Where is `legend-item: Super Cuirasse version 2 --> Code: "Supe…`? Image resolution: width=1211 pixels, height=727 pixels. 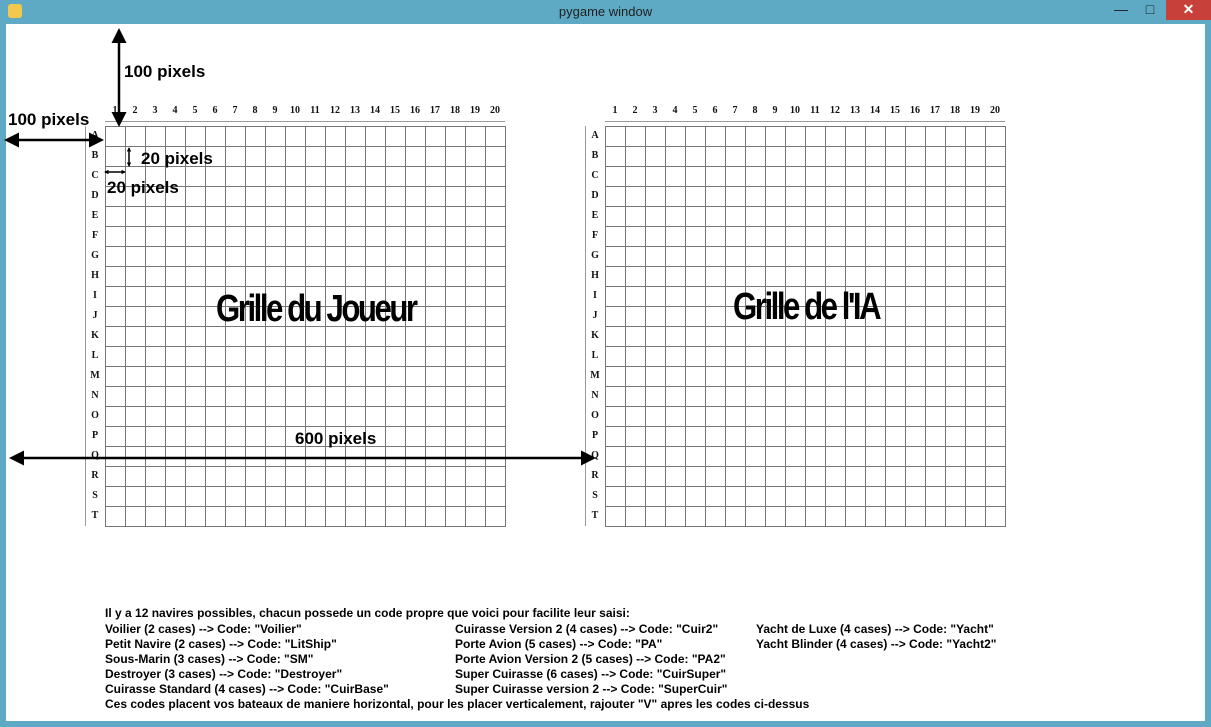 legend-item: Super Cuirasse version 2 --> Code: "Supe… is located at coordinates (591, 689).